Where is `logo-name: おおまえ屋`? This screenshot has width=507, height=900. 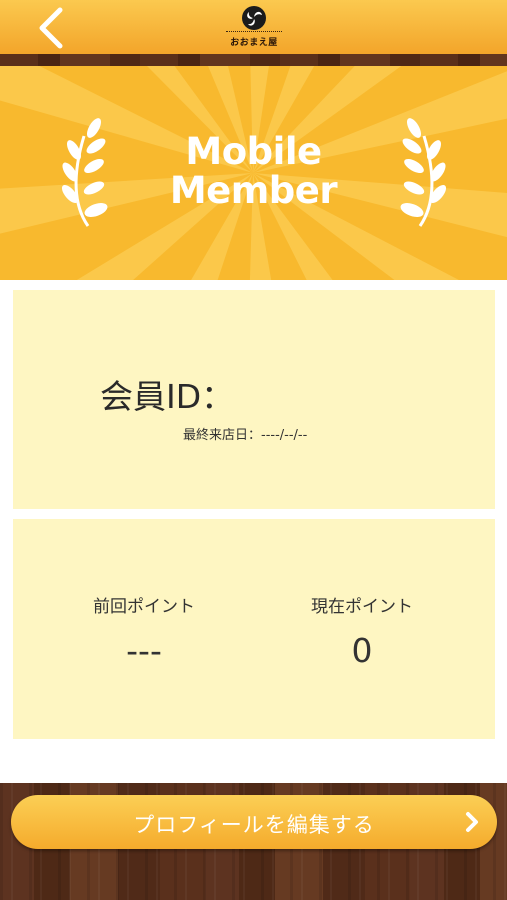 logo-name: おおまえ屋 is located at coordinates (254, 43).